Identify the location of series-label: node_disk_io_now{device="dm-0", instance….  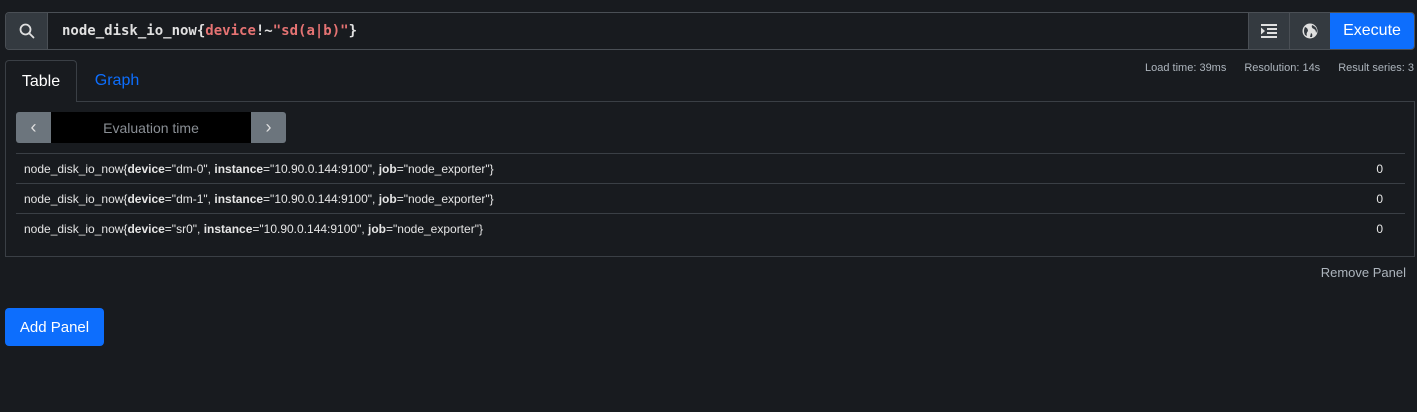
(259, 168).